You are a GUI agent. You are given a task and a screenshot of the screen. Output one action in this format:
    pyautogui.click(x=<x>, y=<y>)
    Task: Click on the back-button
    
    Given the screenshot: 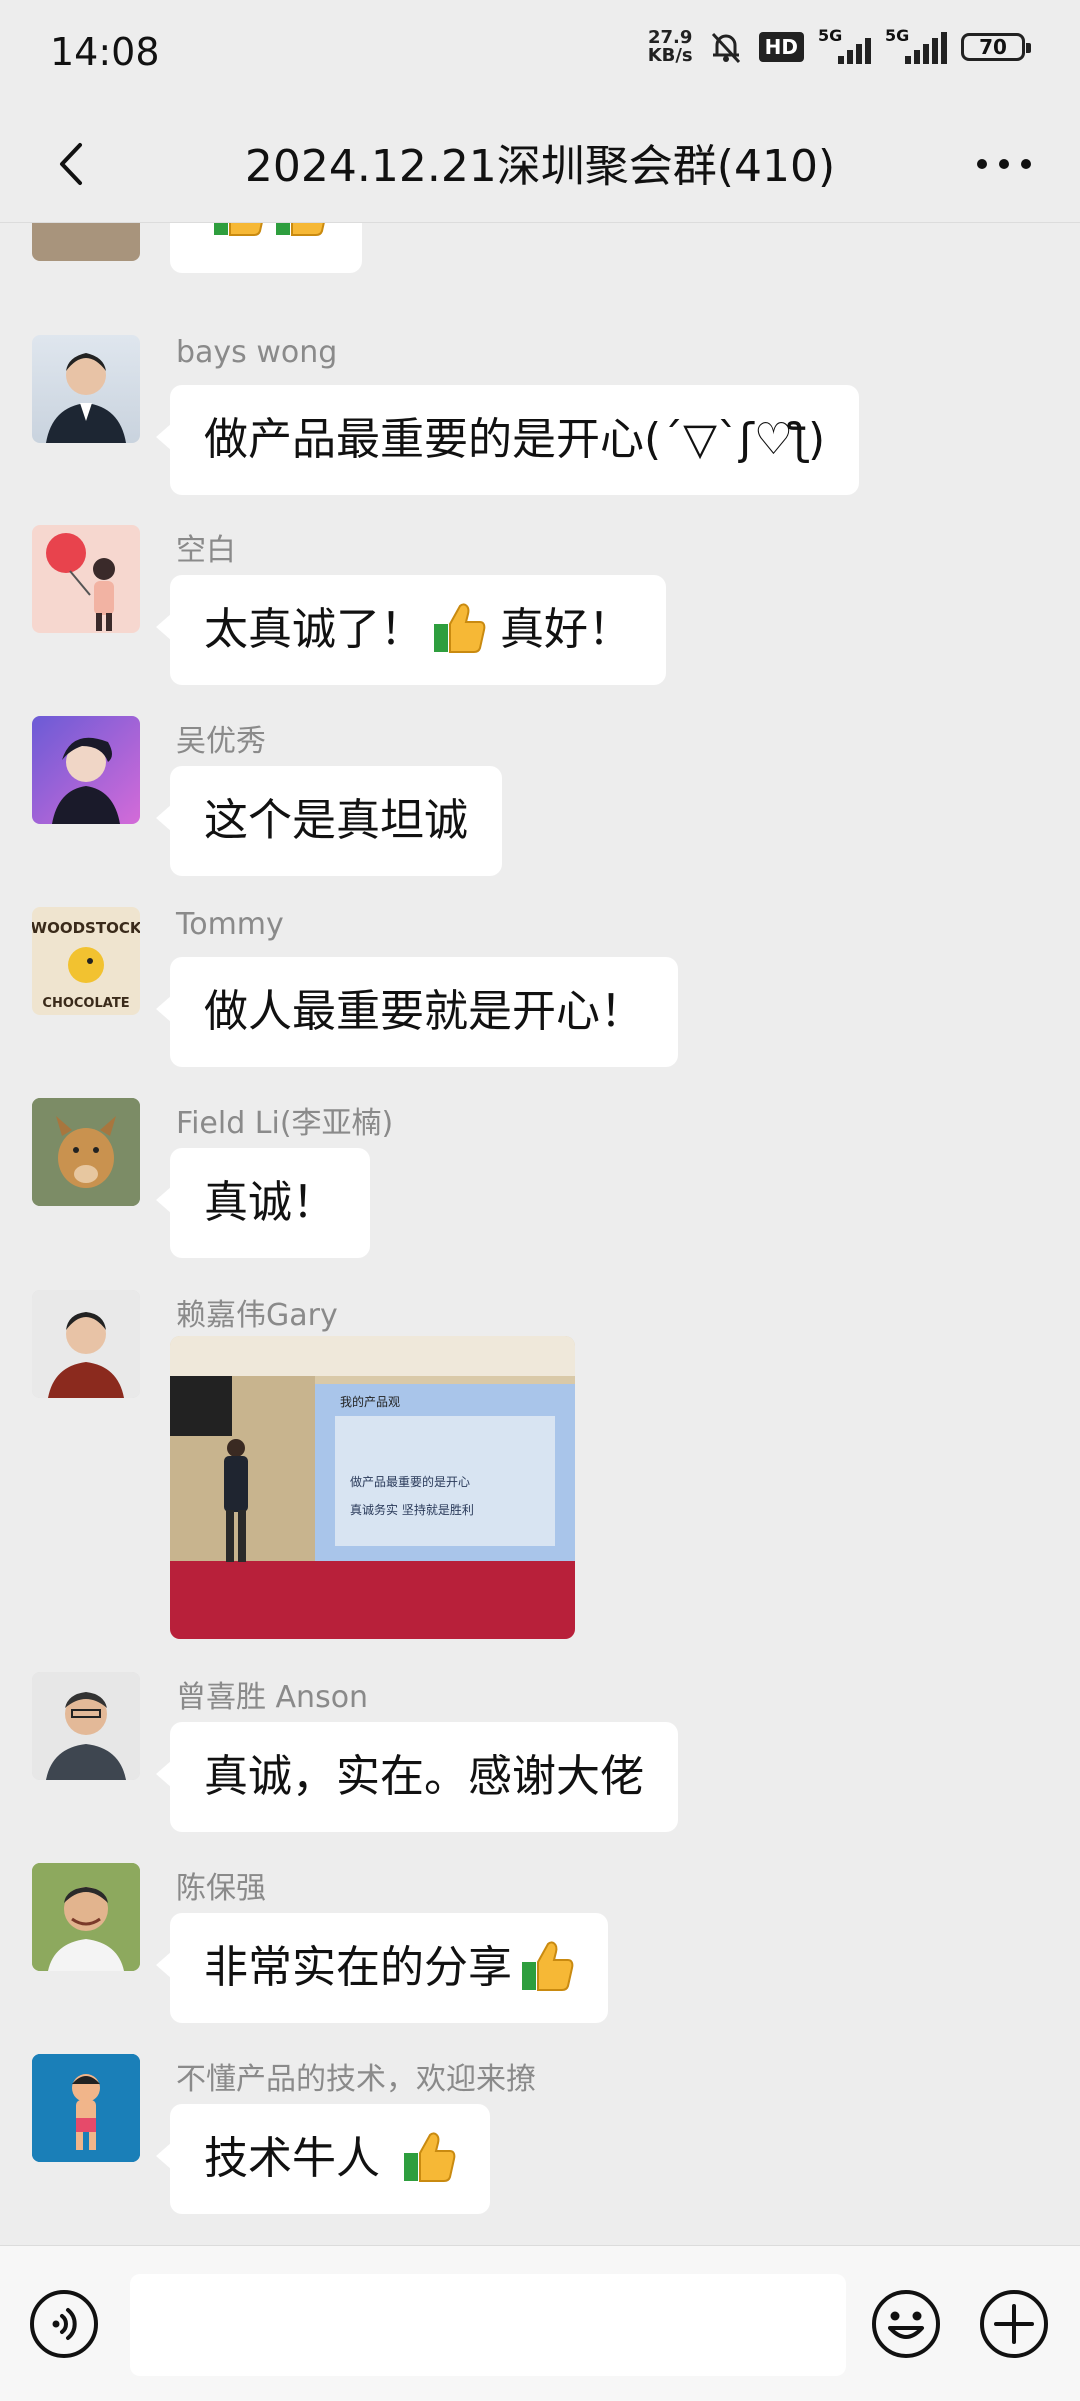 What is the action you would take?
    pyautogui.click(x=70, y=164)
    